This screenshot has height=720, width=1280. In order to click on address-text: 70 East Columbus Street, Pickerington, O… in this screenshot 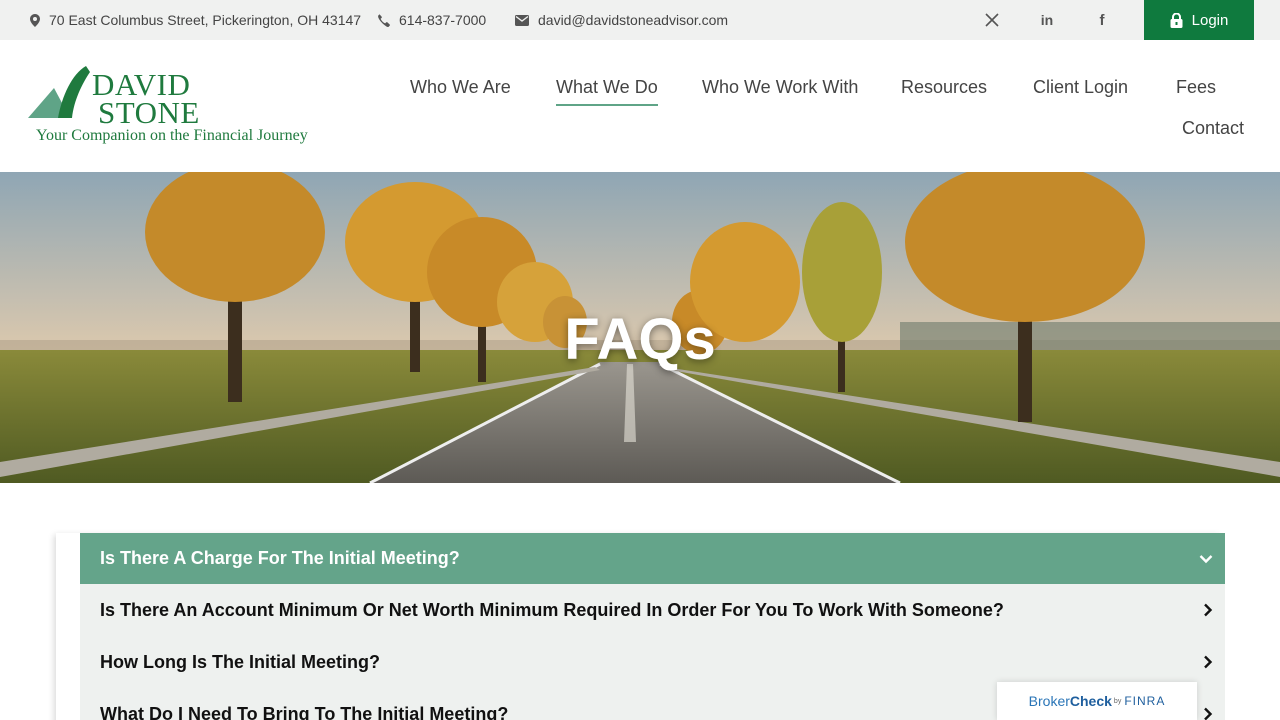, I will do `click(205, 20)`.